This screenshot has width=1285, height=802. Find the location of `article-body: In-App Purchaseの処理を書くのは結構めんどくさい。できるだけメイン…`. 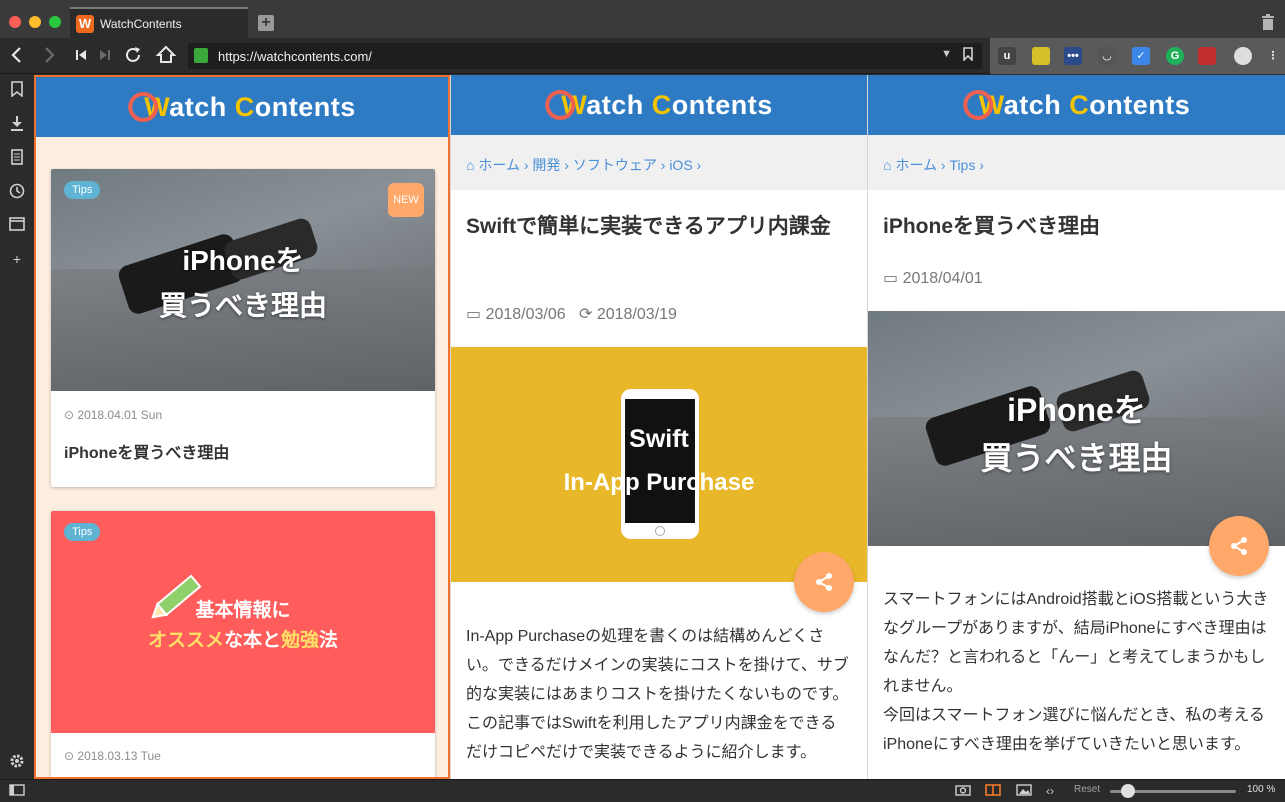

article-body: In-App Purchaseの処理を書くのは結構めんどくさい。できるだけメイン… is located at coordinates (657, 694).